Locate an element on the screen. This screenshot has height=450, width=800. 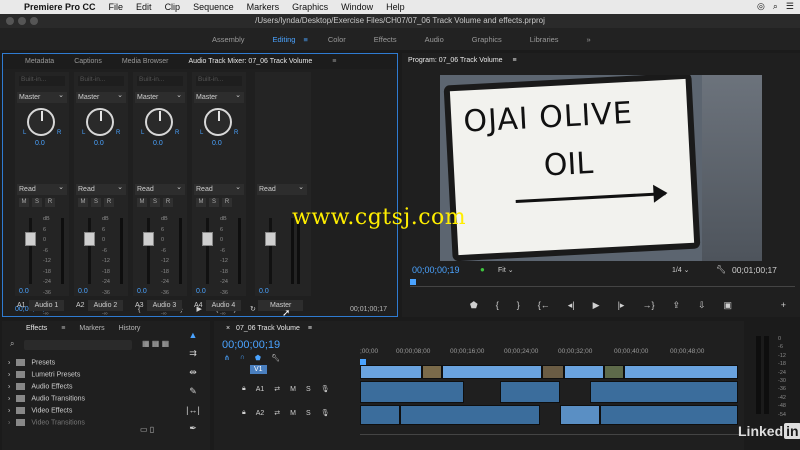
step-forward-icon: |▸ is located at coordinates (621, 305).